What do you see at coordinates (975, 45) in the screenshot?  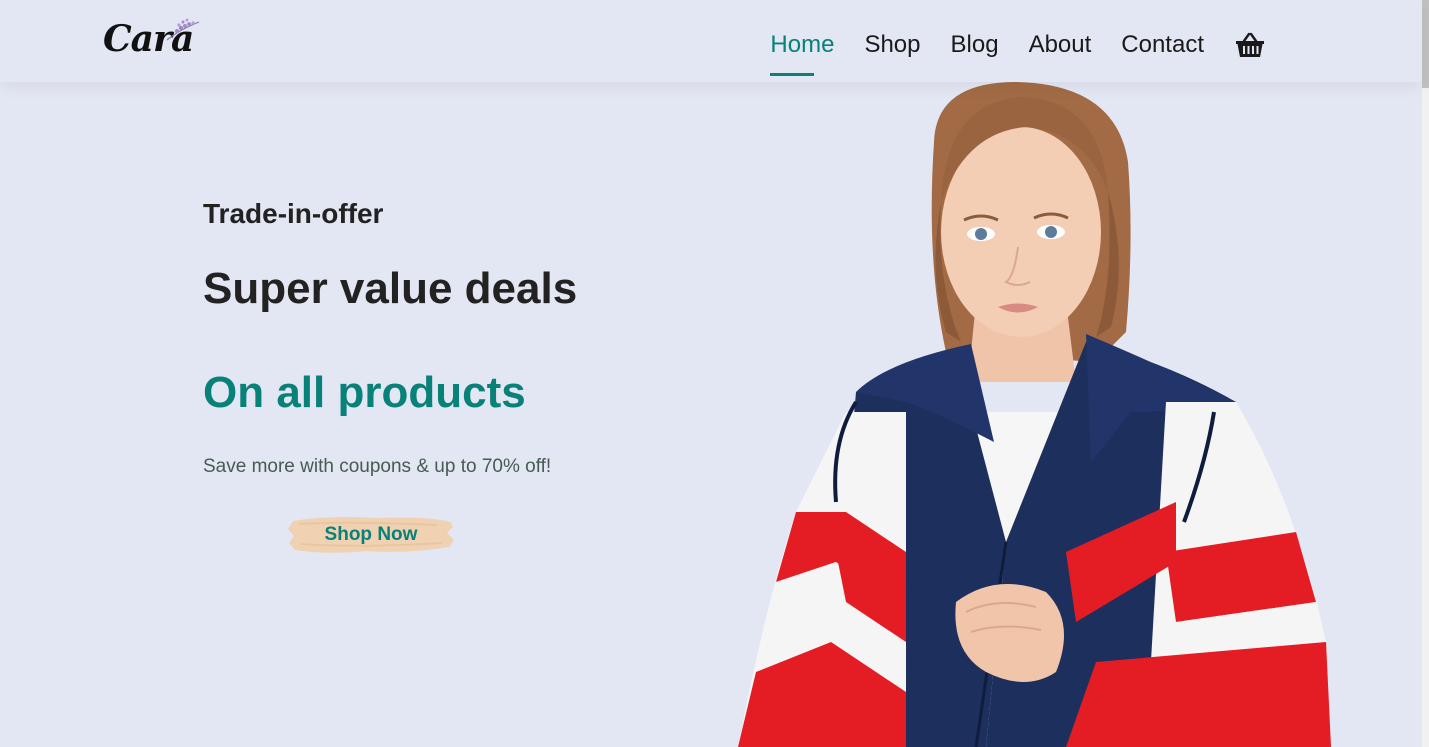 I see `nav-blog: Blog` at bounding box center [975, 45].